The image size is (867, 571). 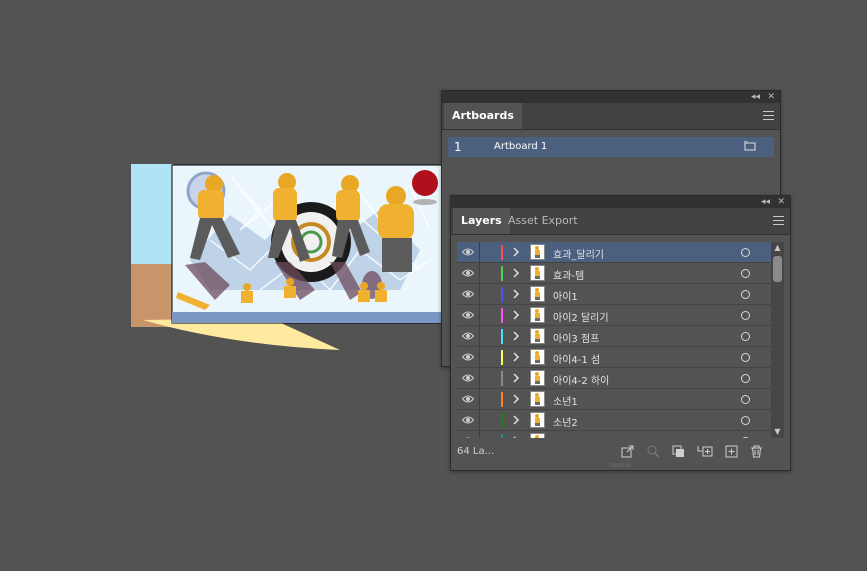 What do you see at coordinates (152, 214) in the screenshot?
I see `sky-area` at bounding box center [152, 214].